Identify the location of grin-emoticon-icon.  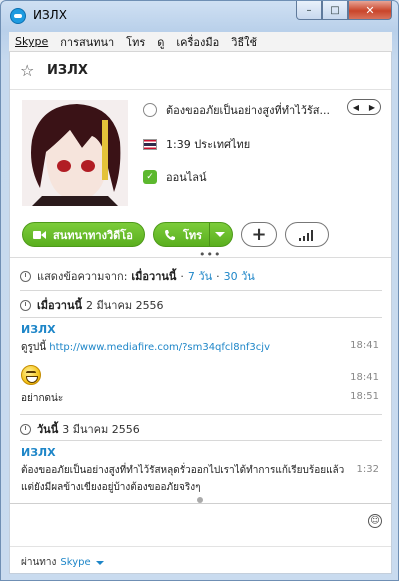
(31, 375).